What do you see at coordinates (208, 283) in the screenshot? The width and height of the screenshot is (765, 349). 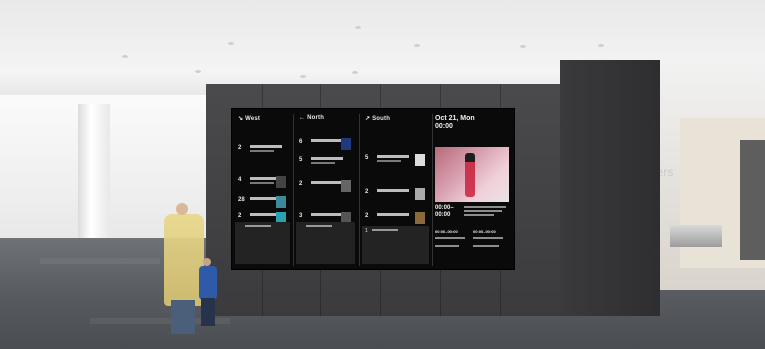 I see `child-figure` at bounding box center [208, 283].